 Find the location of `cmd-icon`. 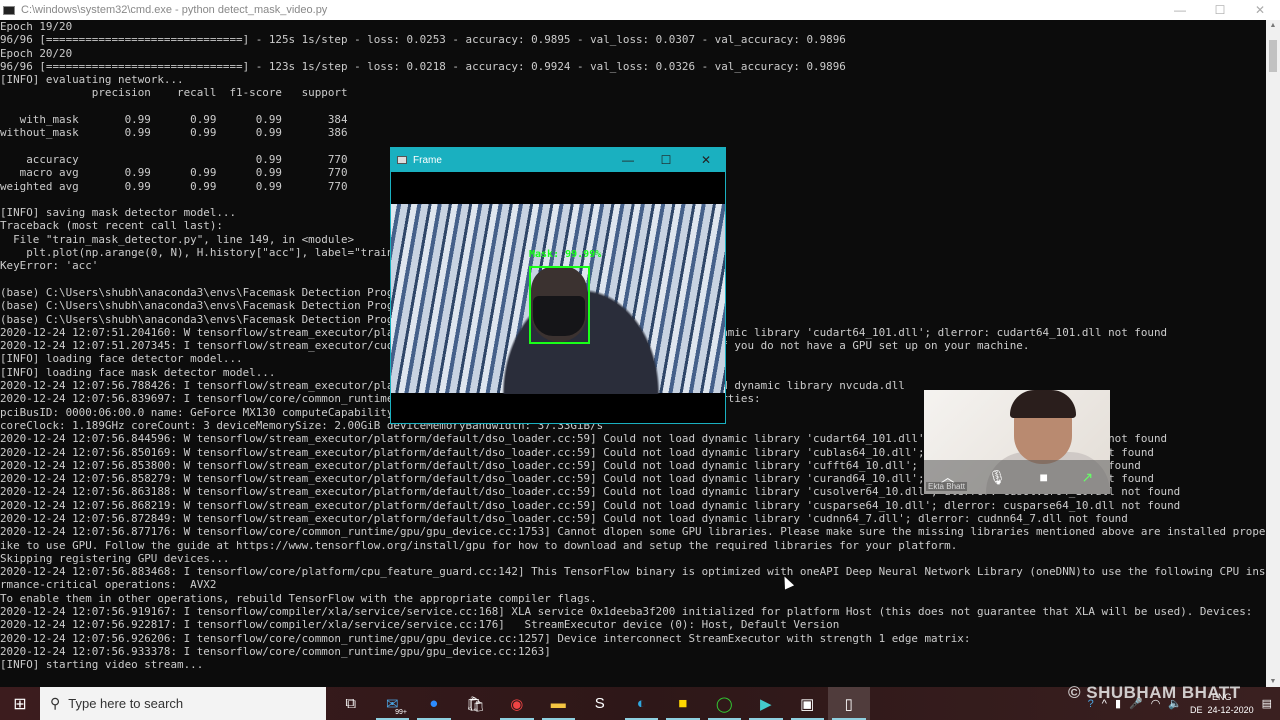

cmd-icon is located at coordinates (9, 10).